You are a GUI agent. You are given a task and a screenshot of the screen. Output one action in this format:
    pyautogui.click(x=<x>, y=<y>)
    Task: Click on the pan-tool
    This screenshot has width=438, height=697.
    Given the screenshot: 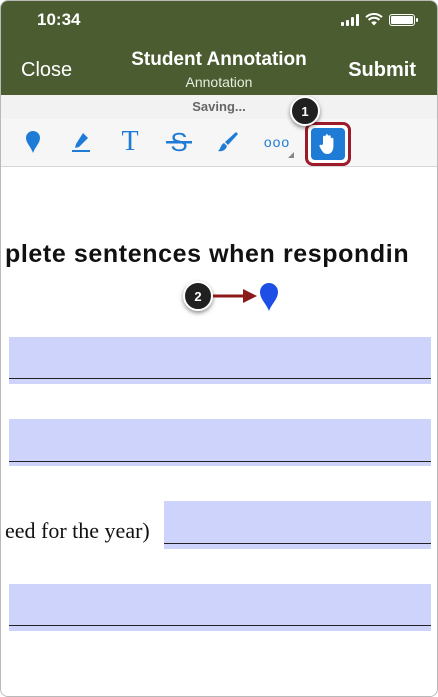 What is the action you would take?
    pyautogui.click(x=328, y=144)
    